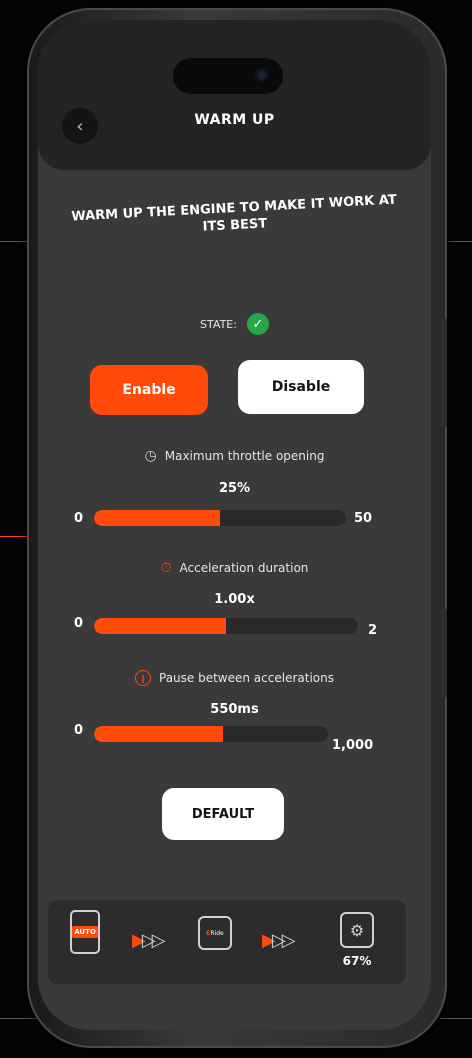  Describe the element at coordinates (234, 599) in the screenshot. I see `acceleration-value: 1.00x` at that location.